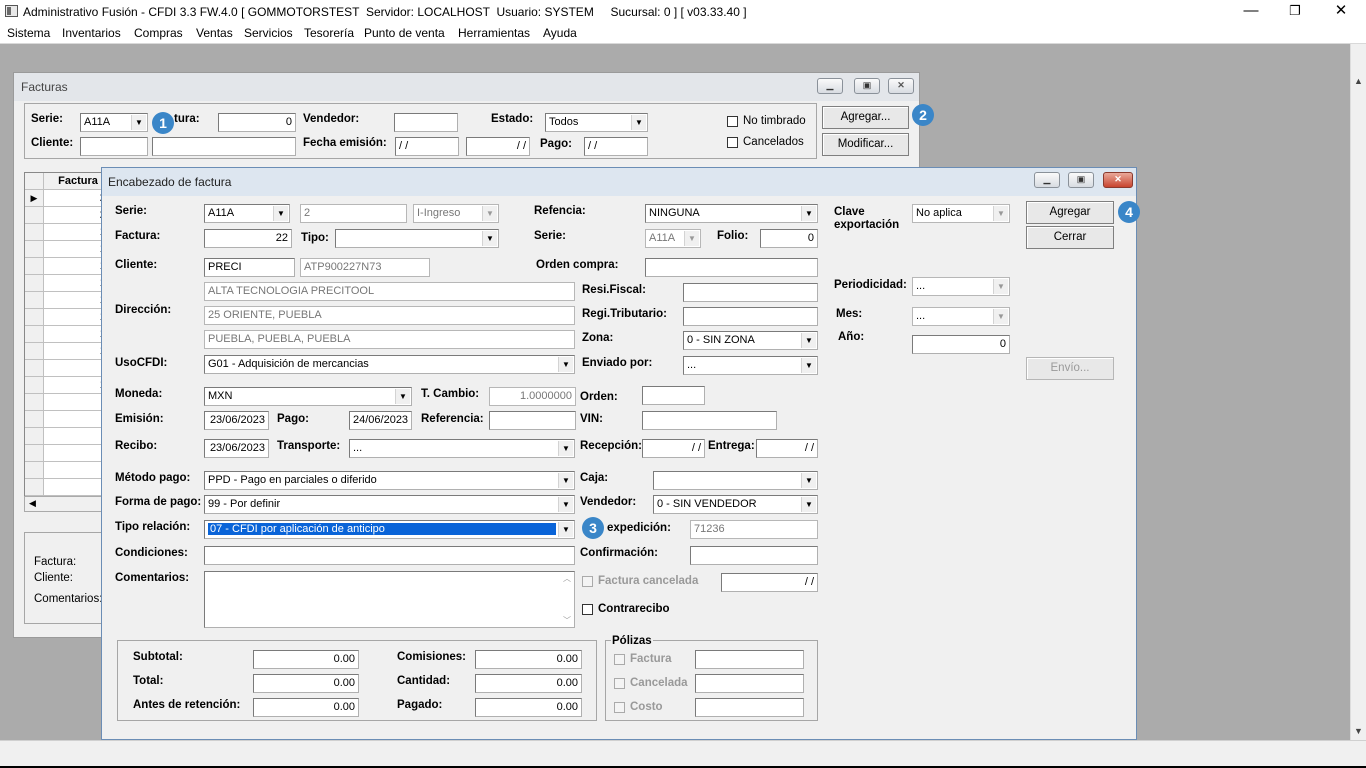 The width and height of the screenshot is (1366, 768). I want to click on folio-input: 0, so click(789, 238).